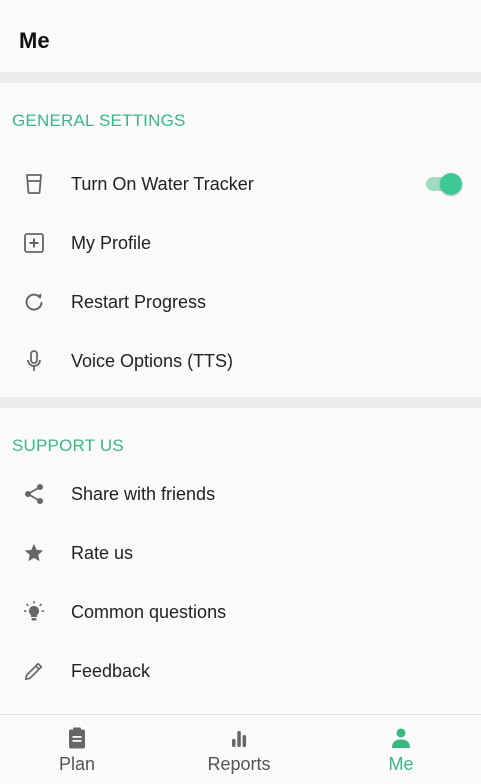  Describe the element at coordinates (240, 36) in the screenshot. I see `app-header: Me` at that location.